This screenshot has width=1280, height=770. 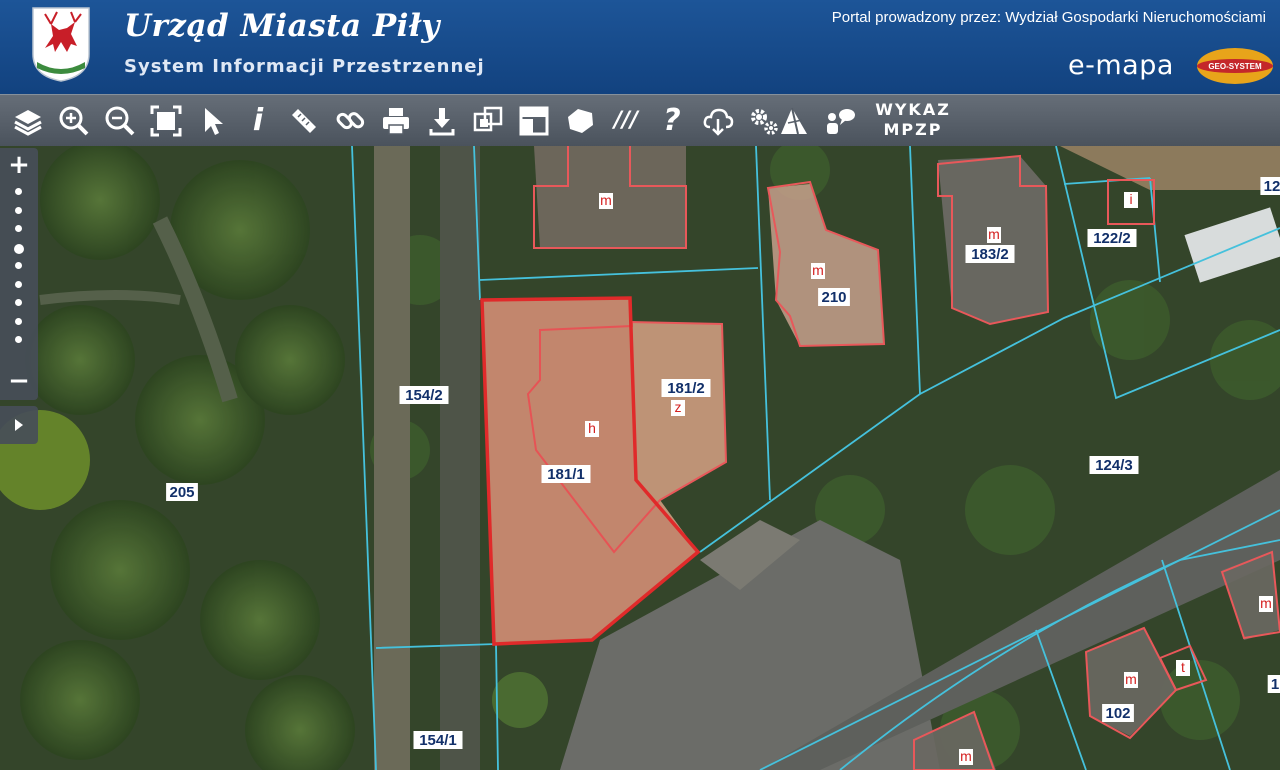 What do you see at coordinates (181, 492) in the screenshot?
I see `parcel-label: 205` at bounding box center [181, 492].